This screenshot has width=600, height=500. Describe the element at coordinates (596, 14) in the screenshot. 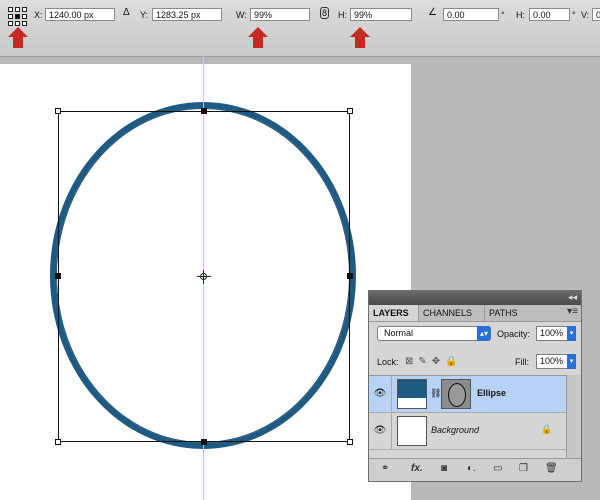

I see `vskew-field: 0.00` at that location.